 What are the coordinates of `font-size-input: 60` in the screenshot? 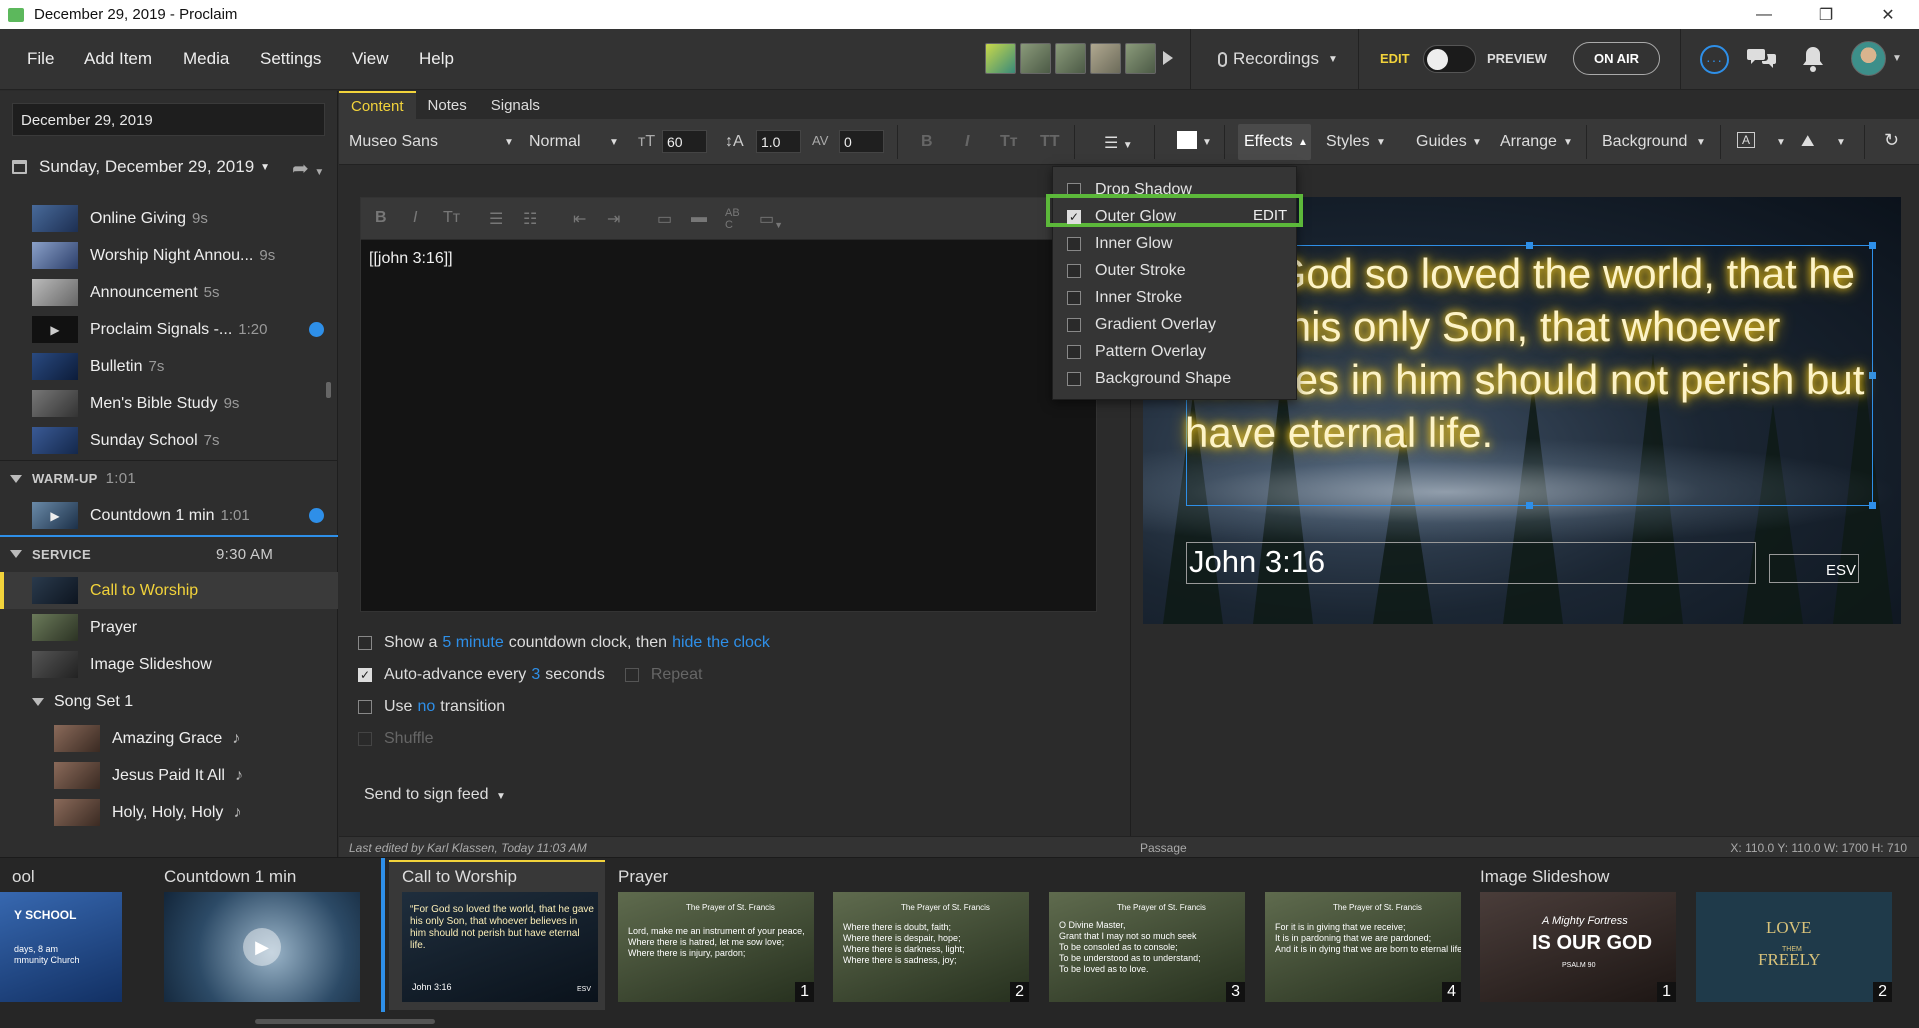 It's located at (684, 141).